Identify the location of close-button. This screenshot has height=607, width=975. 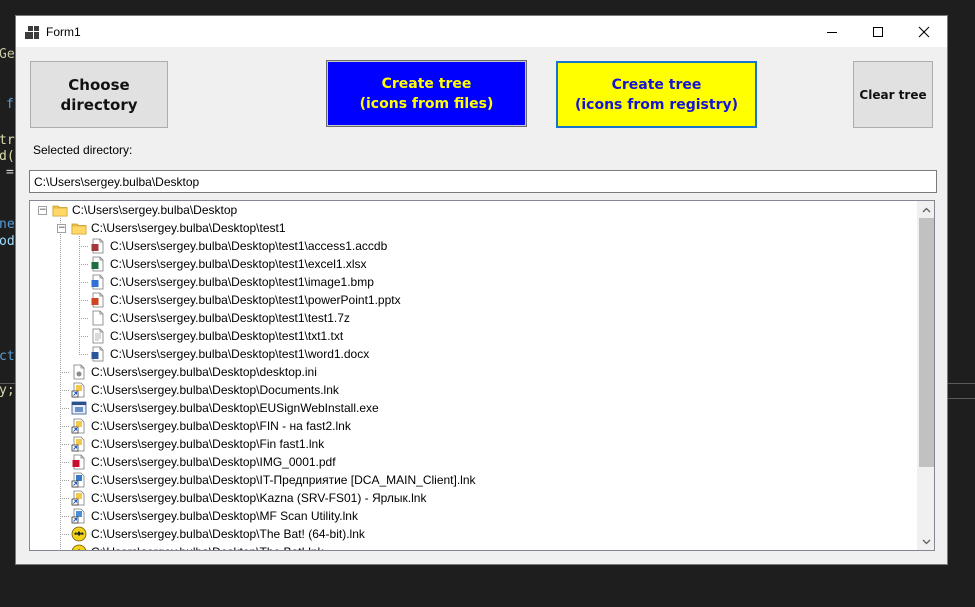
(924, 31).